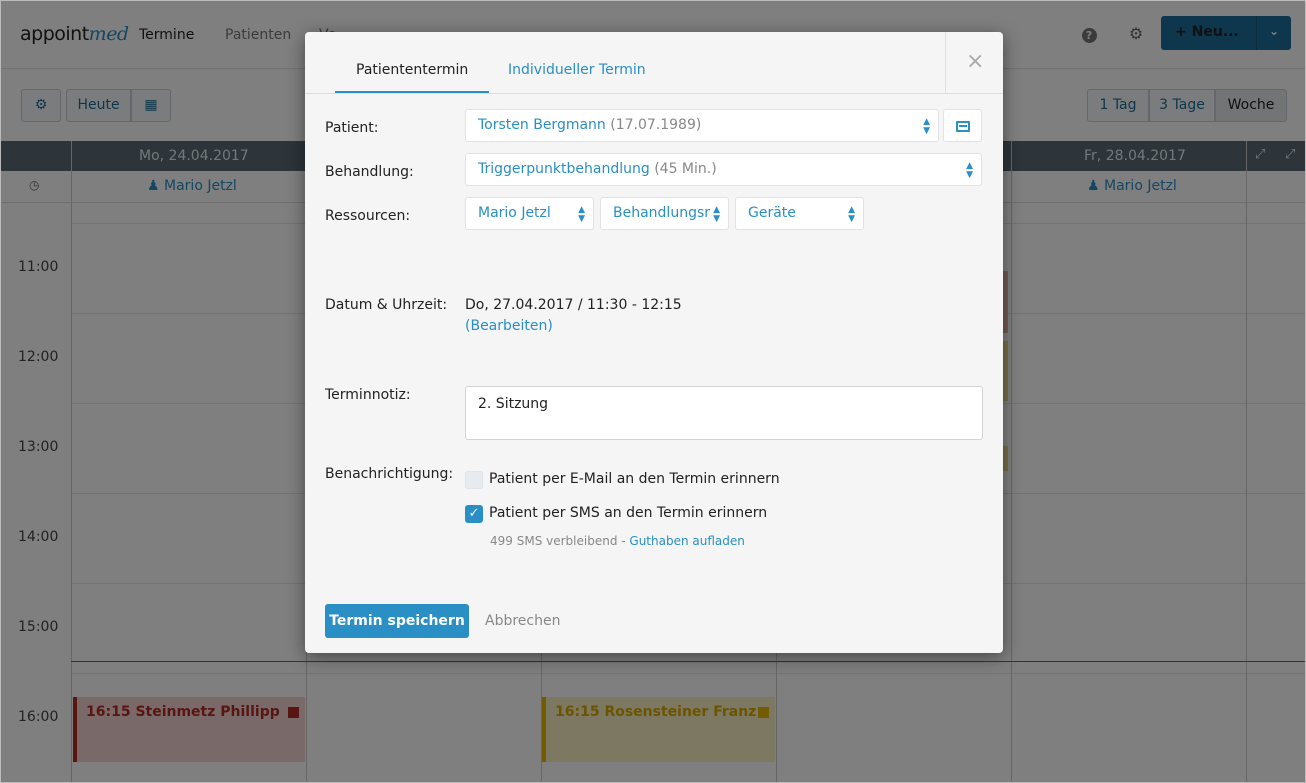  I want to click on resource-select-therapist: Mario Jetzl ▲ ▼, so click(529, 213).